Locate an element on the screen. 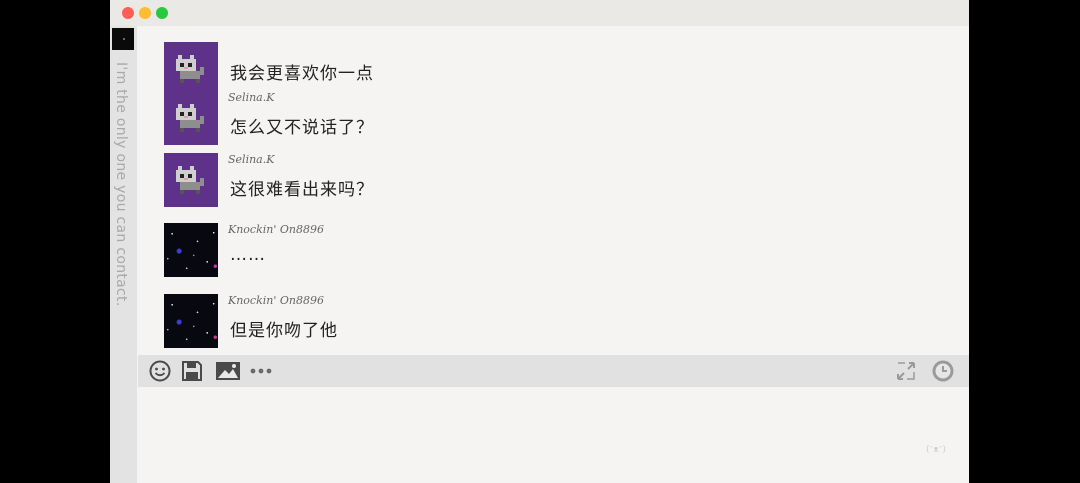 The height and width of the screenshot is (483, 1080). sidebar-caption: I'm the only one you can contact. is located at coordinates (121, 184).